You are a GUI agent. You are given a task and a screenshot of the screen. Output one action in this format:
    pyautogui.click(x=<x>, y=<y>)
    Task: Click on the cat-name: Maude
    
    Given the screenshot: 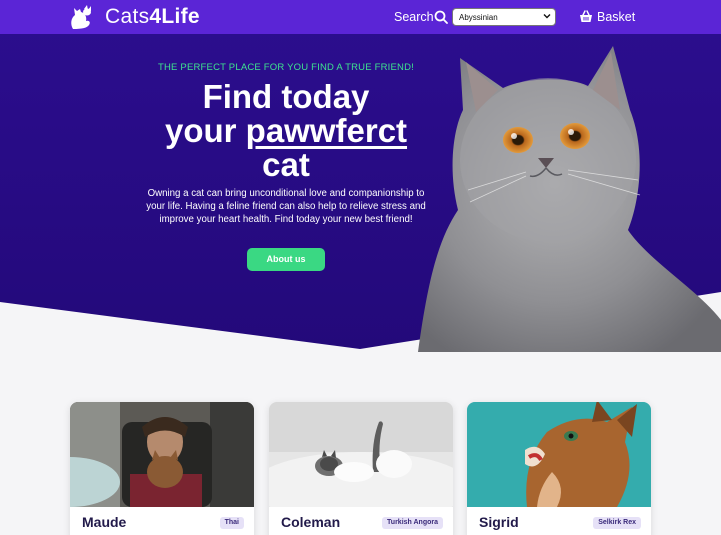 What is the action you would take?
    pyautogui.click(x=104, y=522)
    